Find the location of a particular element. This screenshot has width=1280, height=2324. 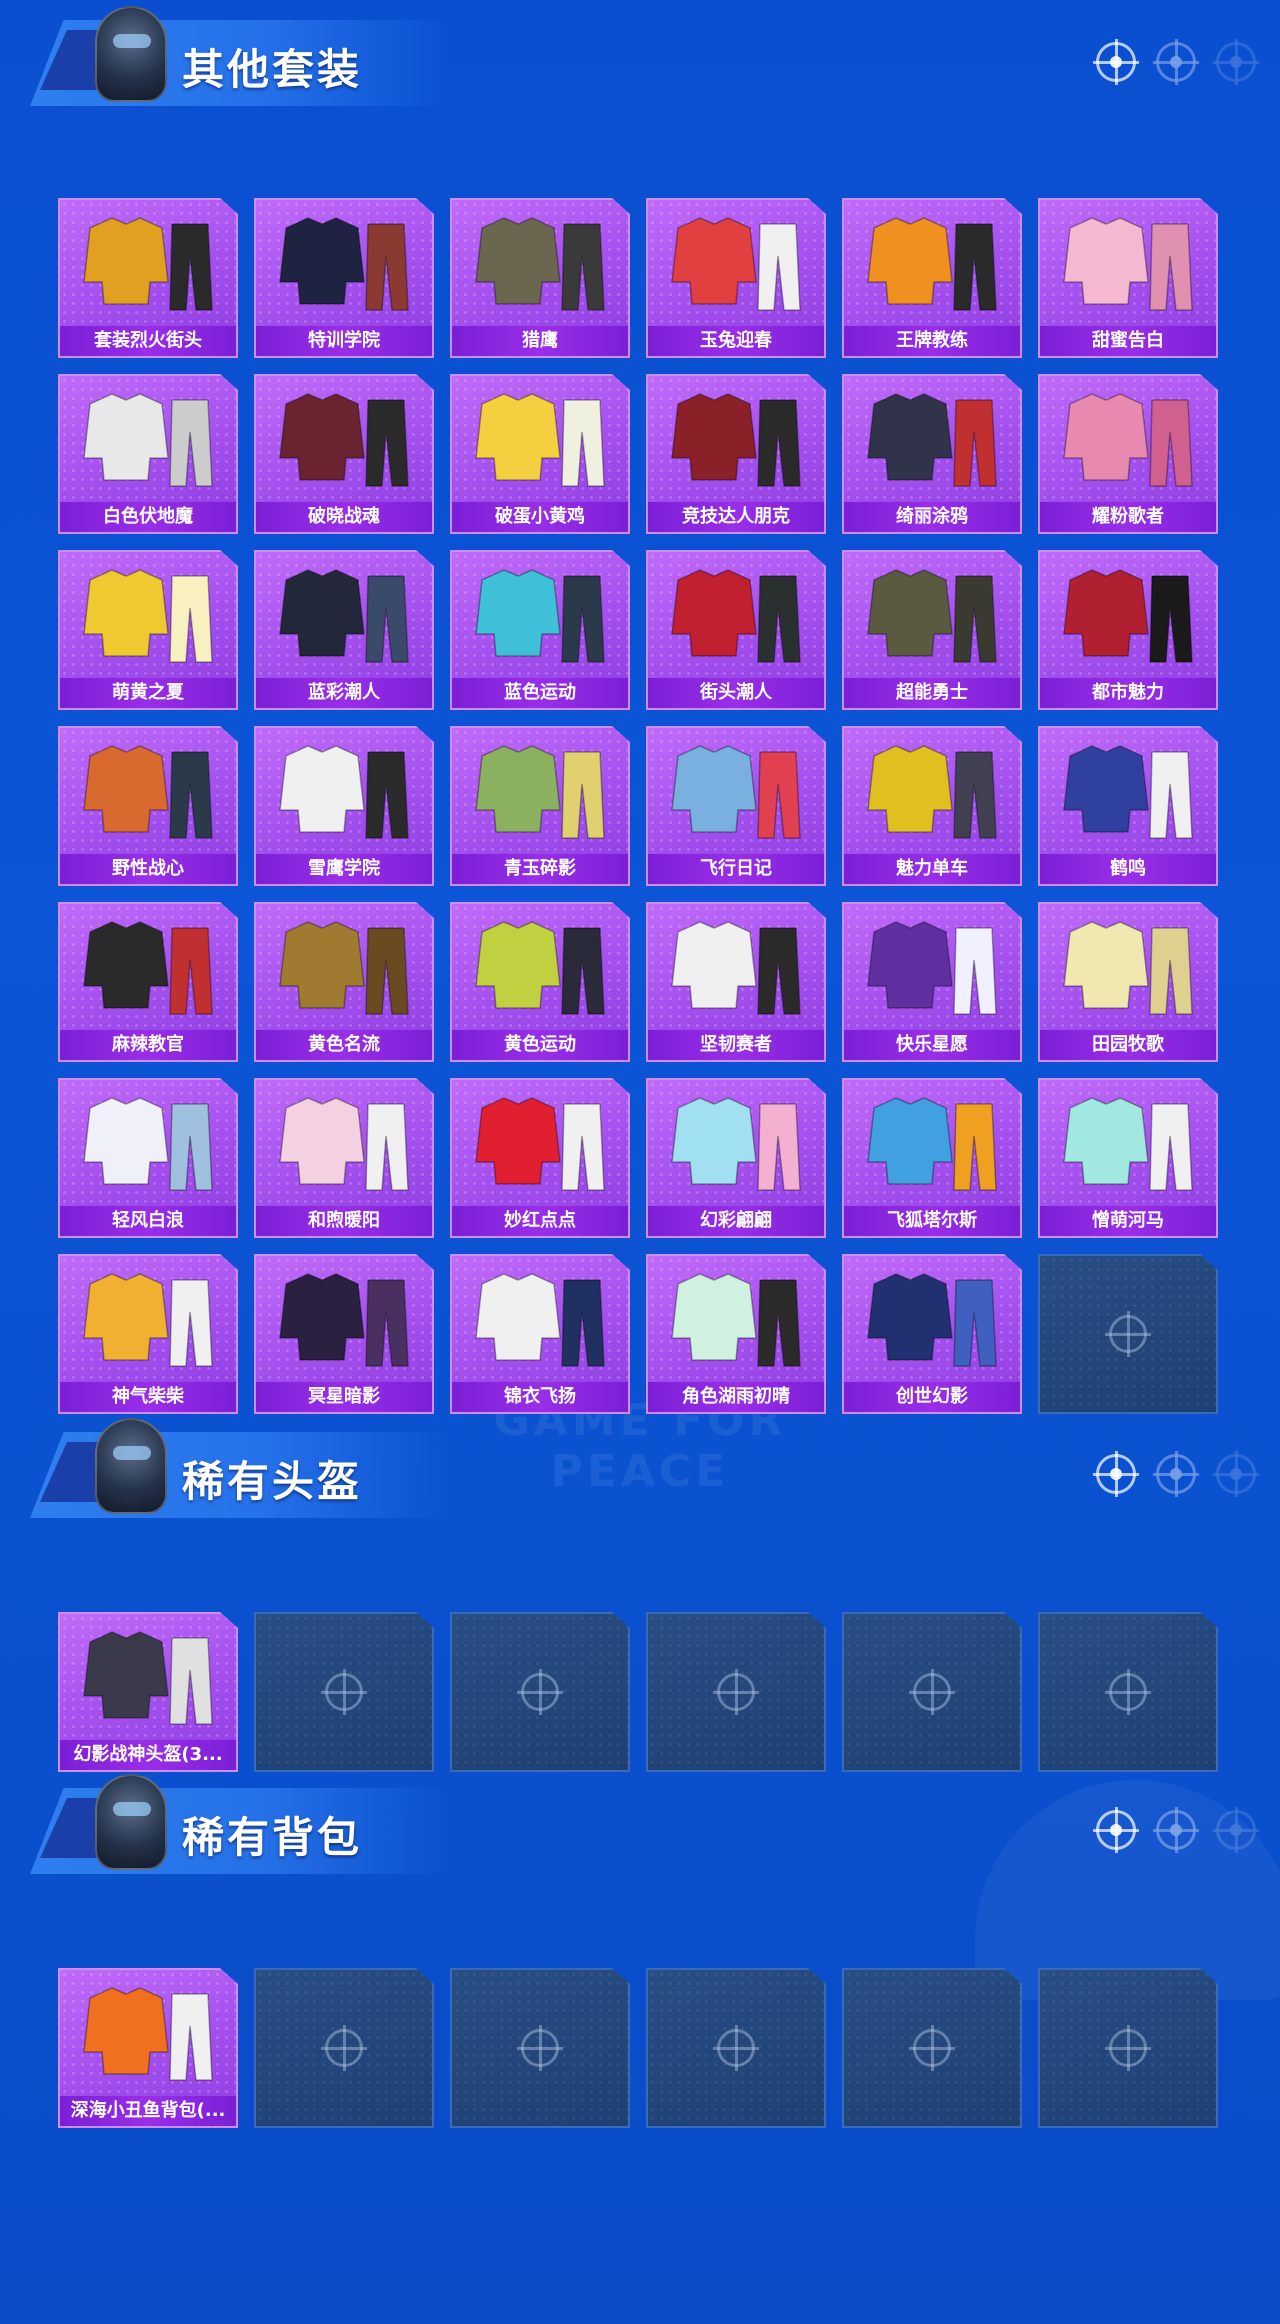

item-name-label: 角色湖雨初晴 is located at coordinates (736, 1397).